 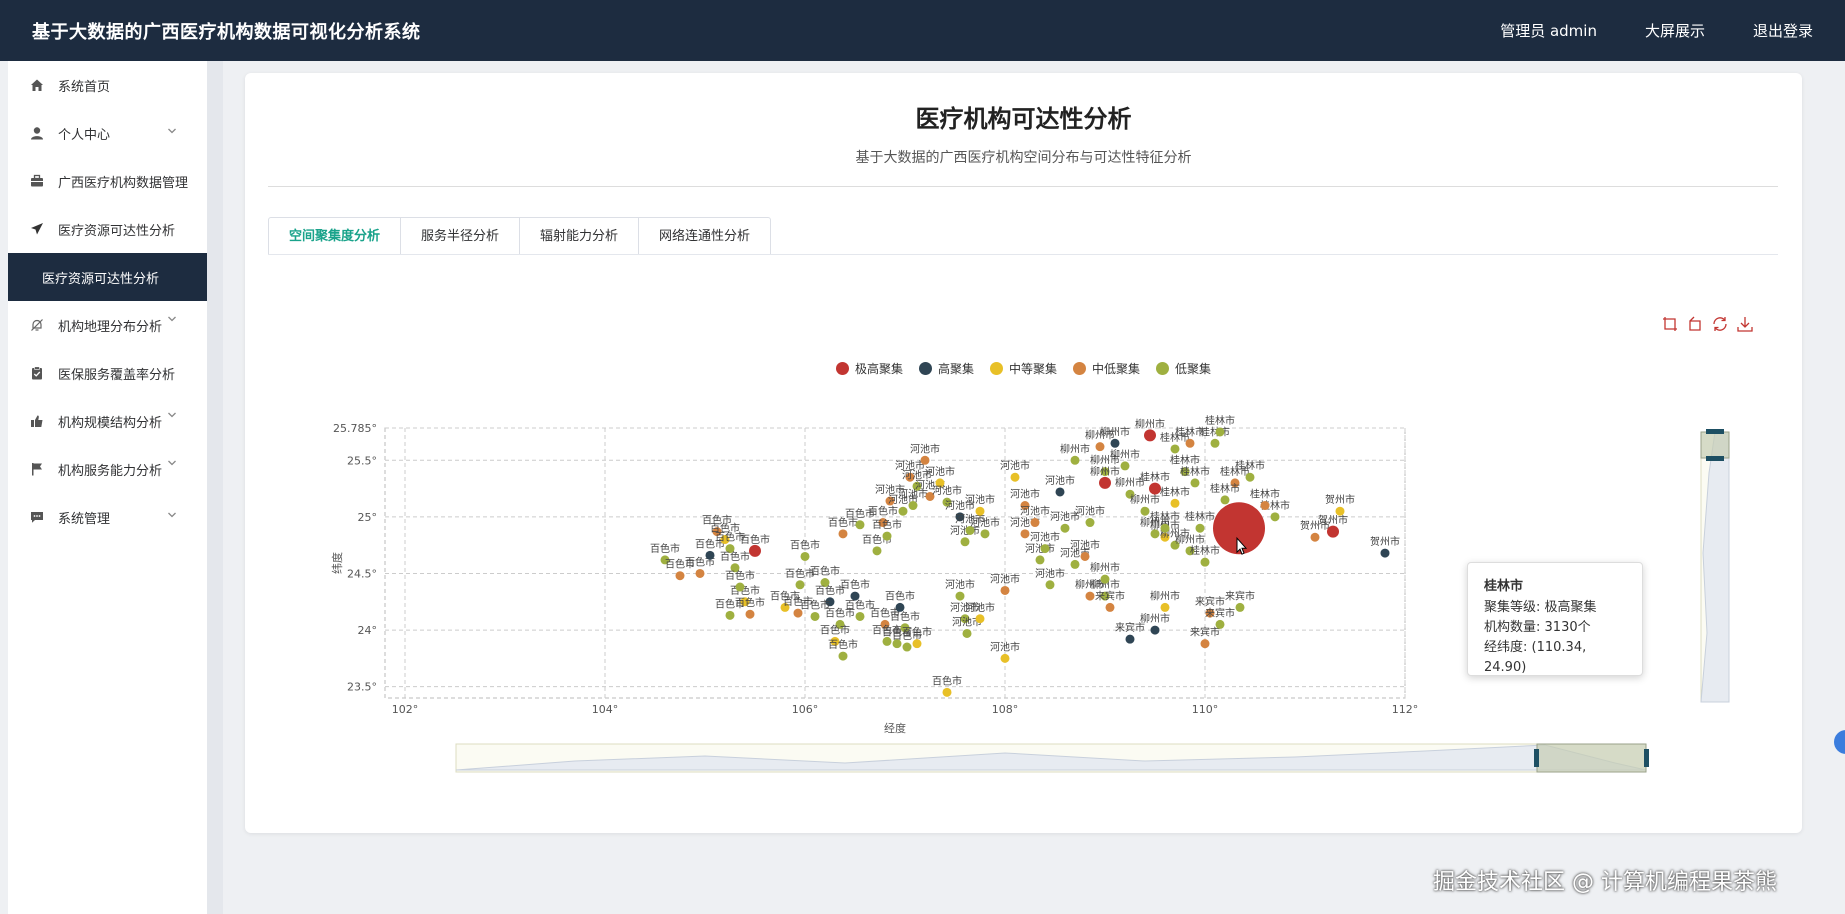 I want to click on sidebar-item-home: 系统首页, so click(x=107, y=85).